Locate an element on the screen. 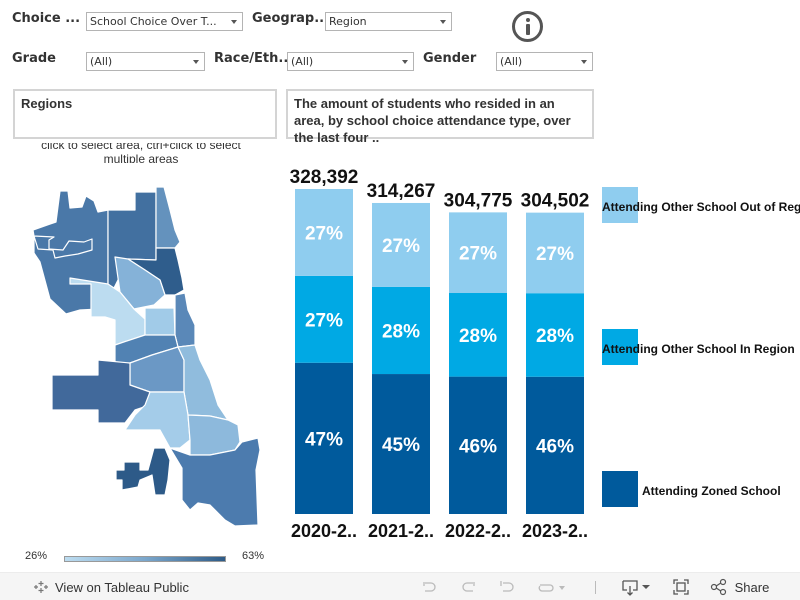 The height and width of the screenshot is (600, 800). revert-icon is located at coordinates (507, 586).